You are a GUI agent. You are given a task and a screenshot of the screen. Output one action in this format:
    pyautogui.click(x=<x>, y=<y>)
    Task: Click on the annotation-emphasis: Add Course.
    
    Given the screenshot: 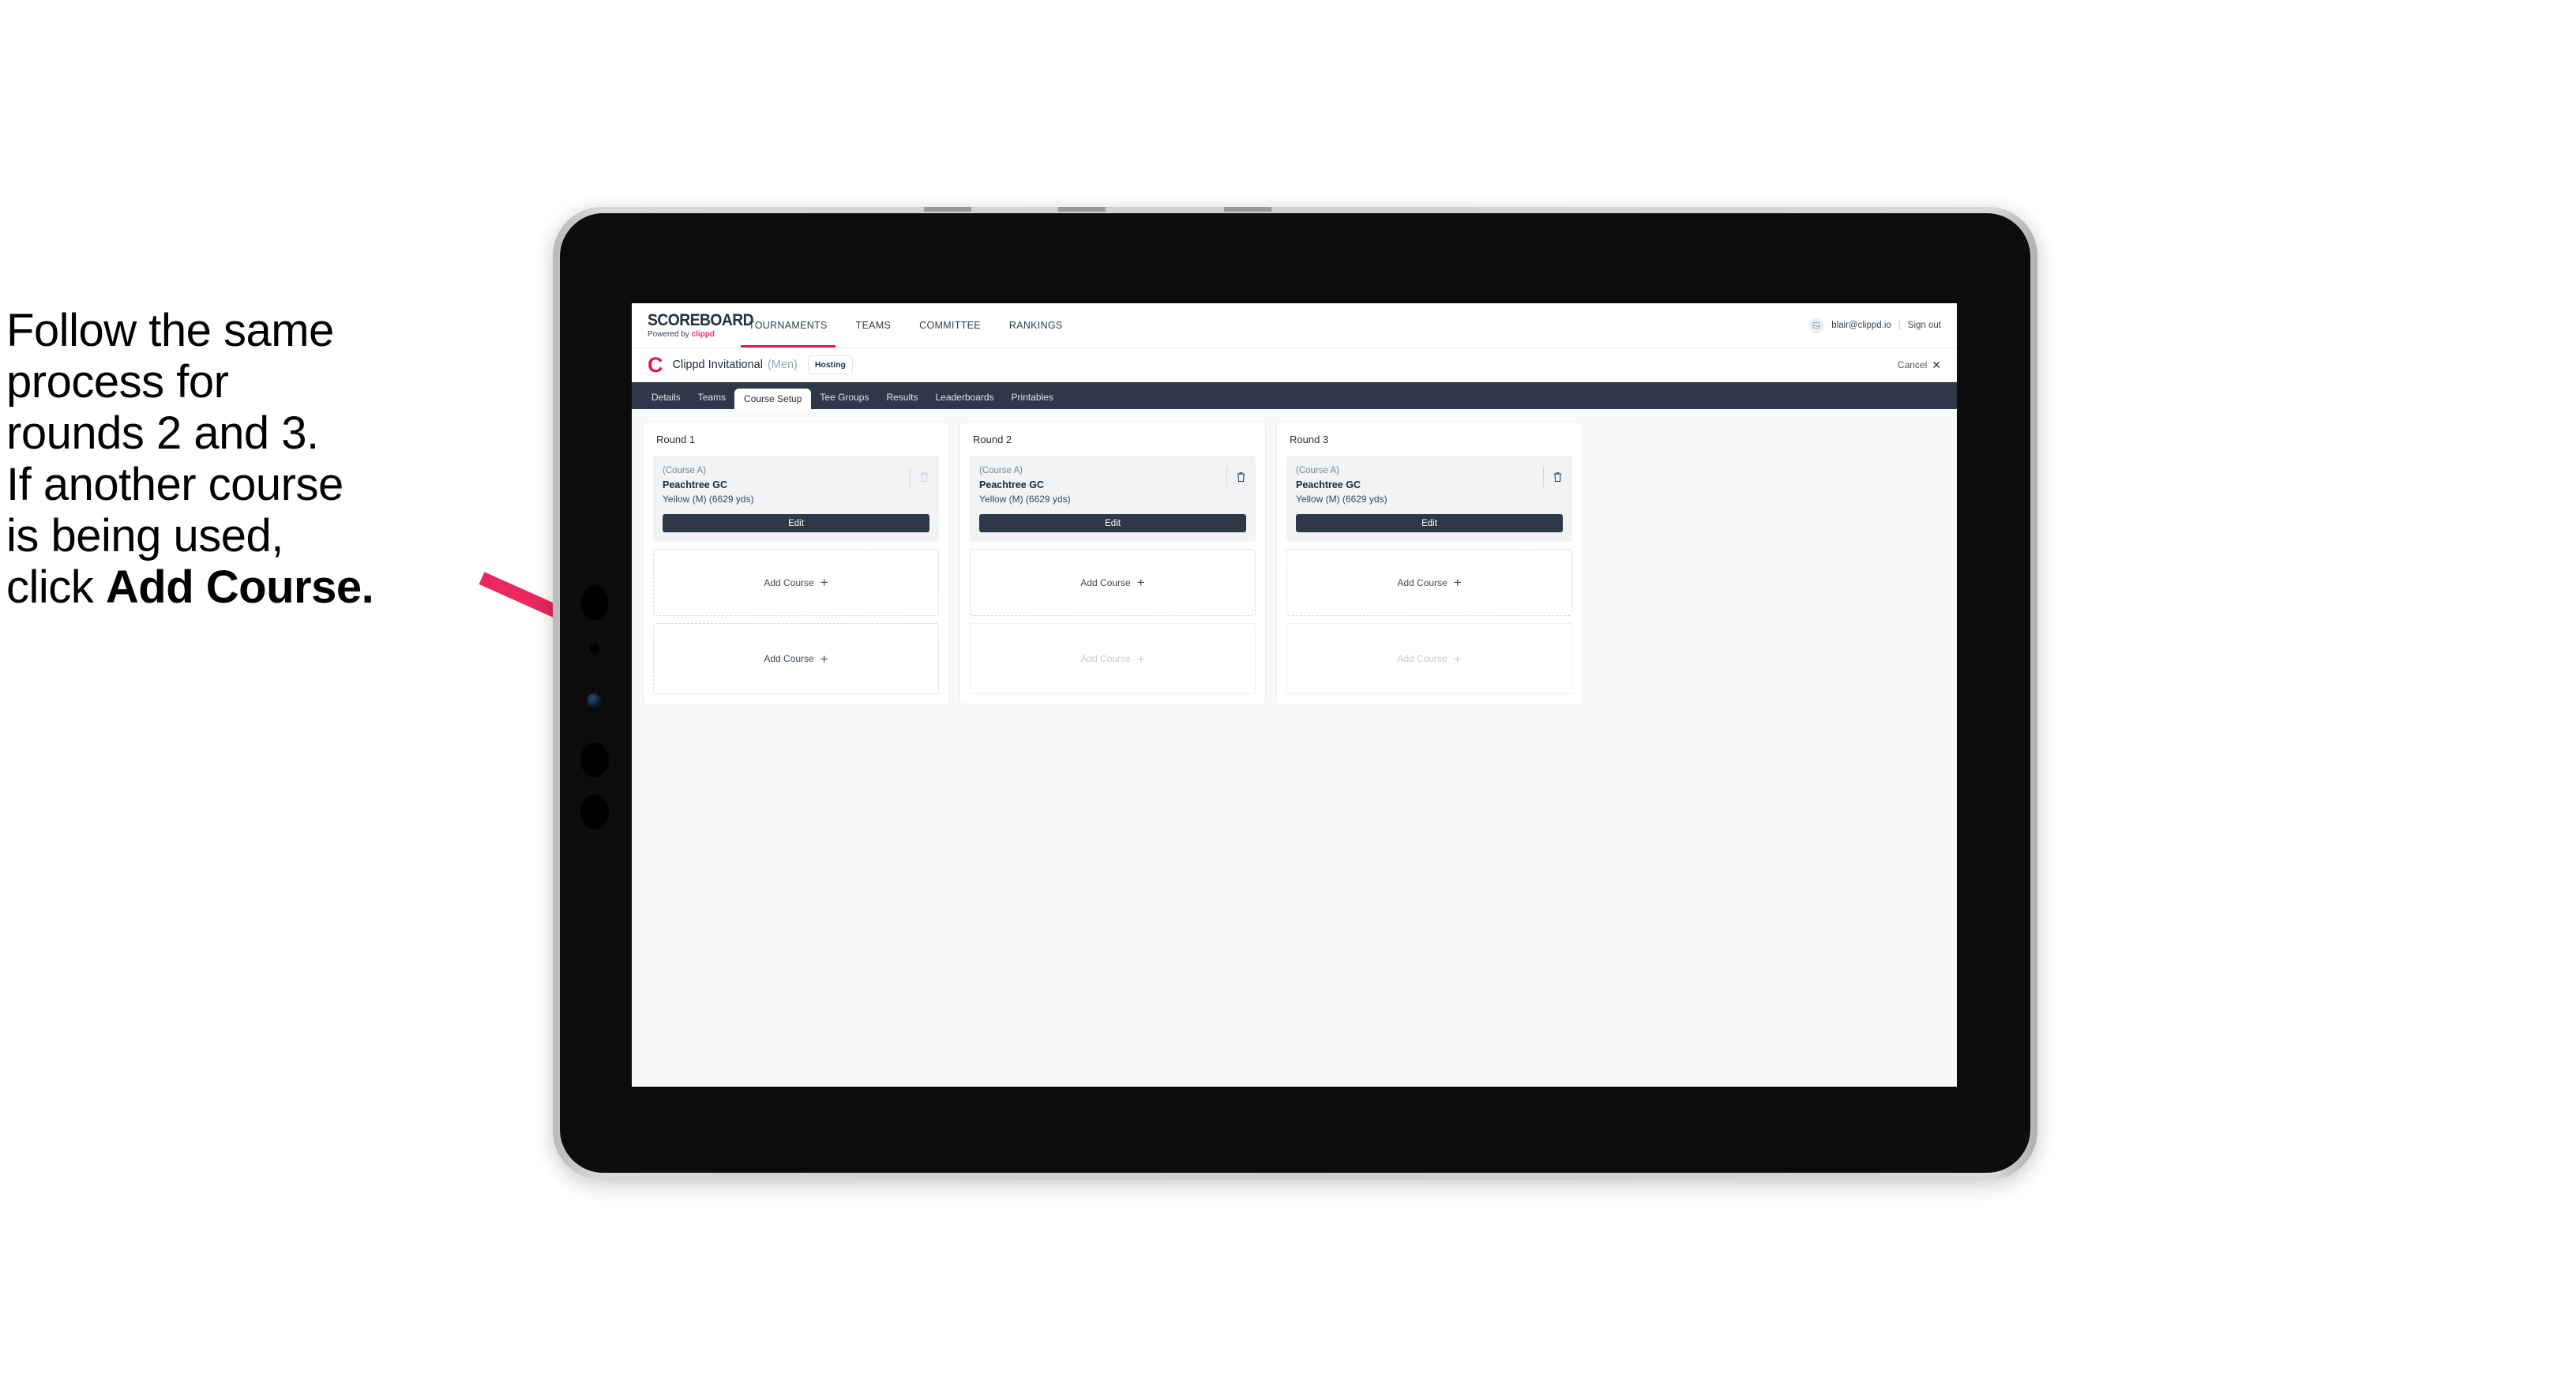 What is the action you would take?
    pyautogui.click(x=239, y=587)
    